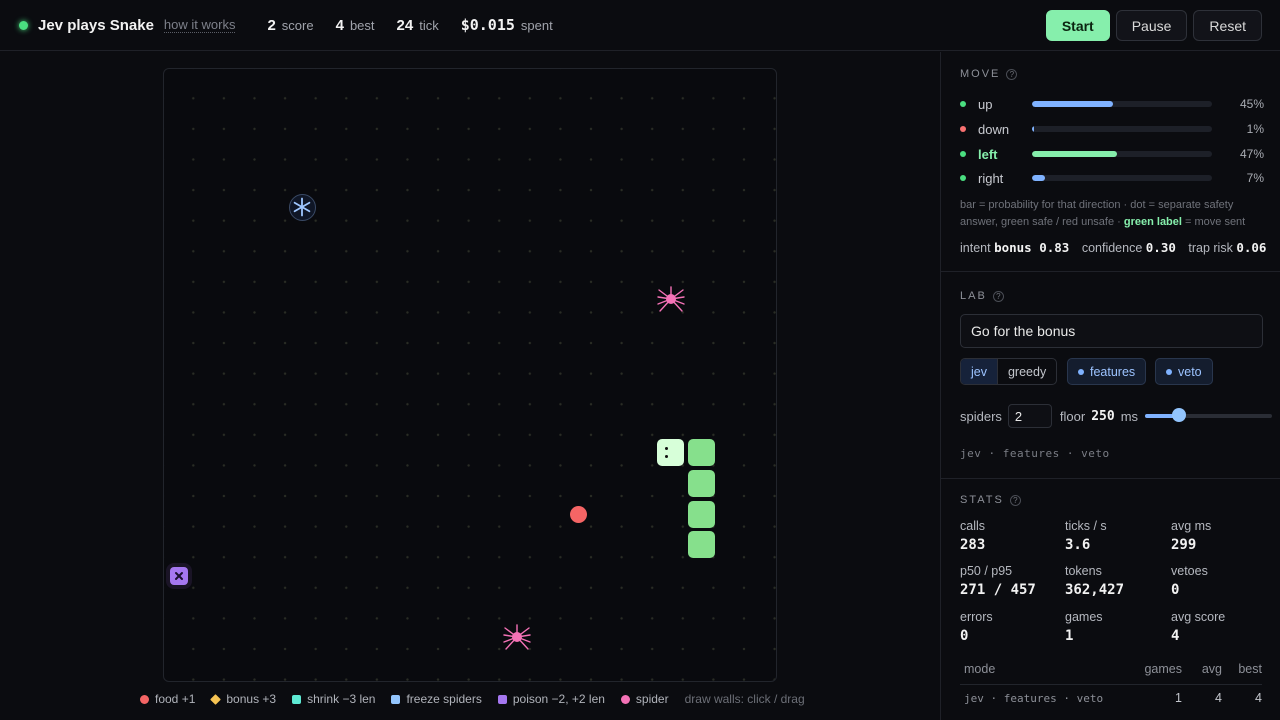  Describe the element at coordinates (1189, 571) in the screenshot. I see `stat-label: vetoes` at that location.